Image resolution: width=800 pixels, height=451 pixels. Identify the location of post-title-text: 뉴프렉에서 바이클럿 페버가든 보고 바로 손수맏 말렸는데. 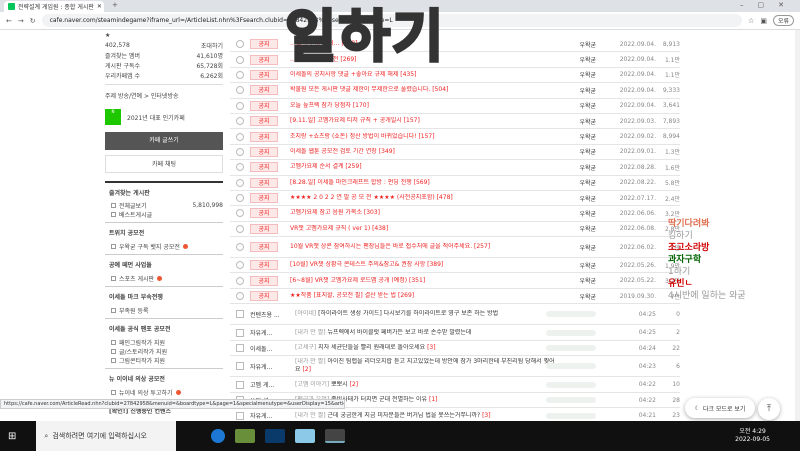
(400, 332).